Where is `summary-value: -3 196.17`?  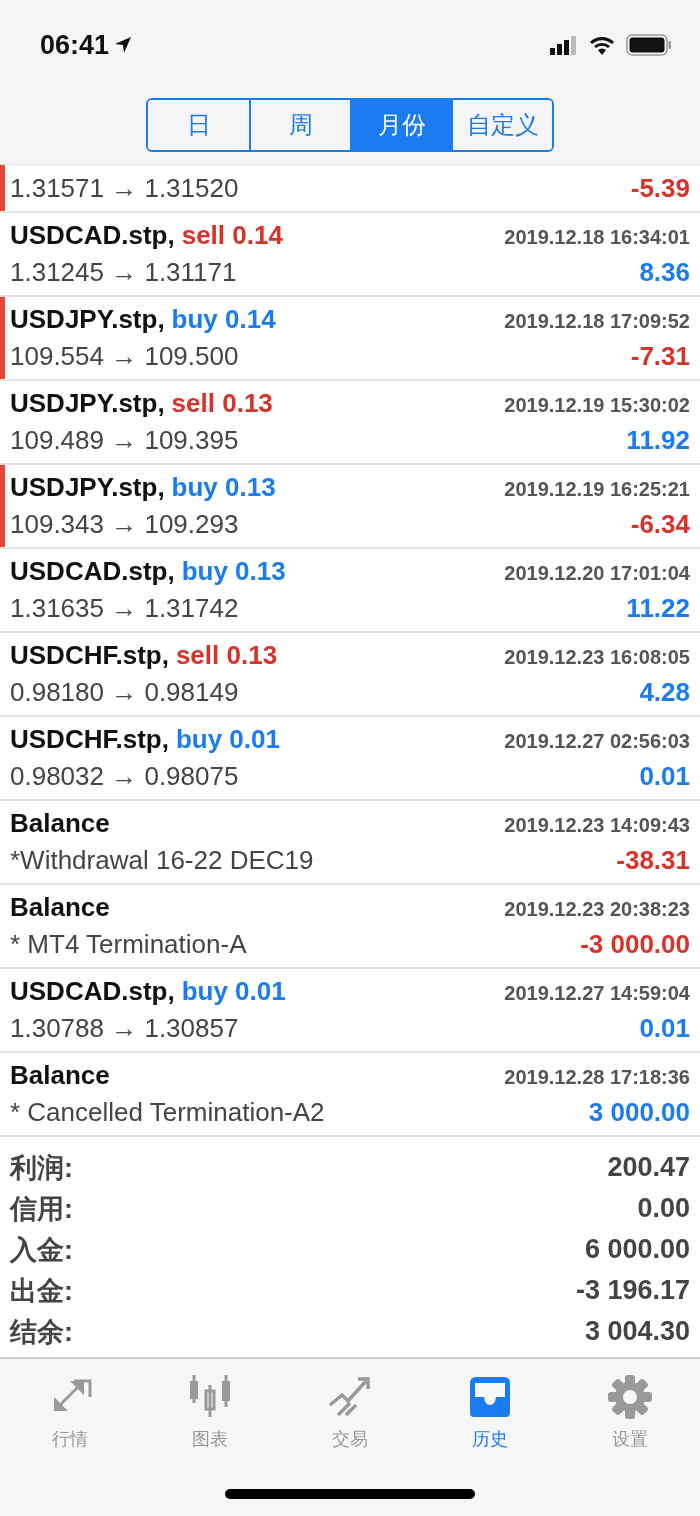
summary-value: -3 196.17 is located at coordinates (632, 1290).